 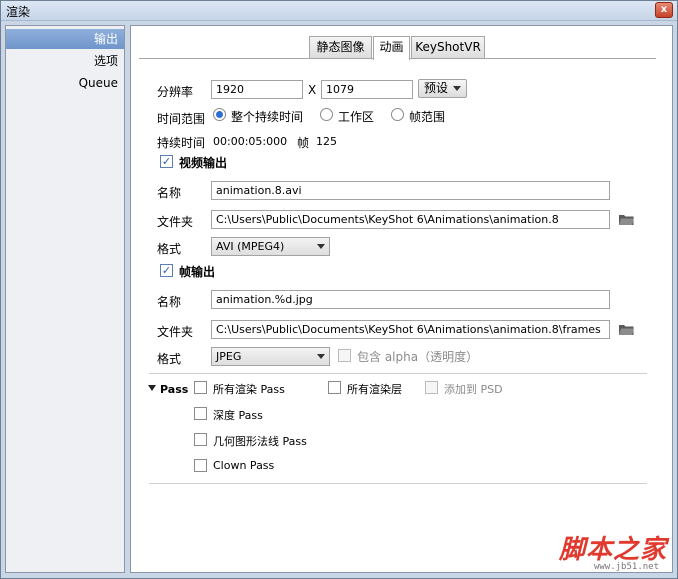 I want to click on depth-pass-label: 深度 Pass, so click(x=238, y=415).